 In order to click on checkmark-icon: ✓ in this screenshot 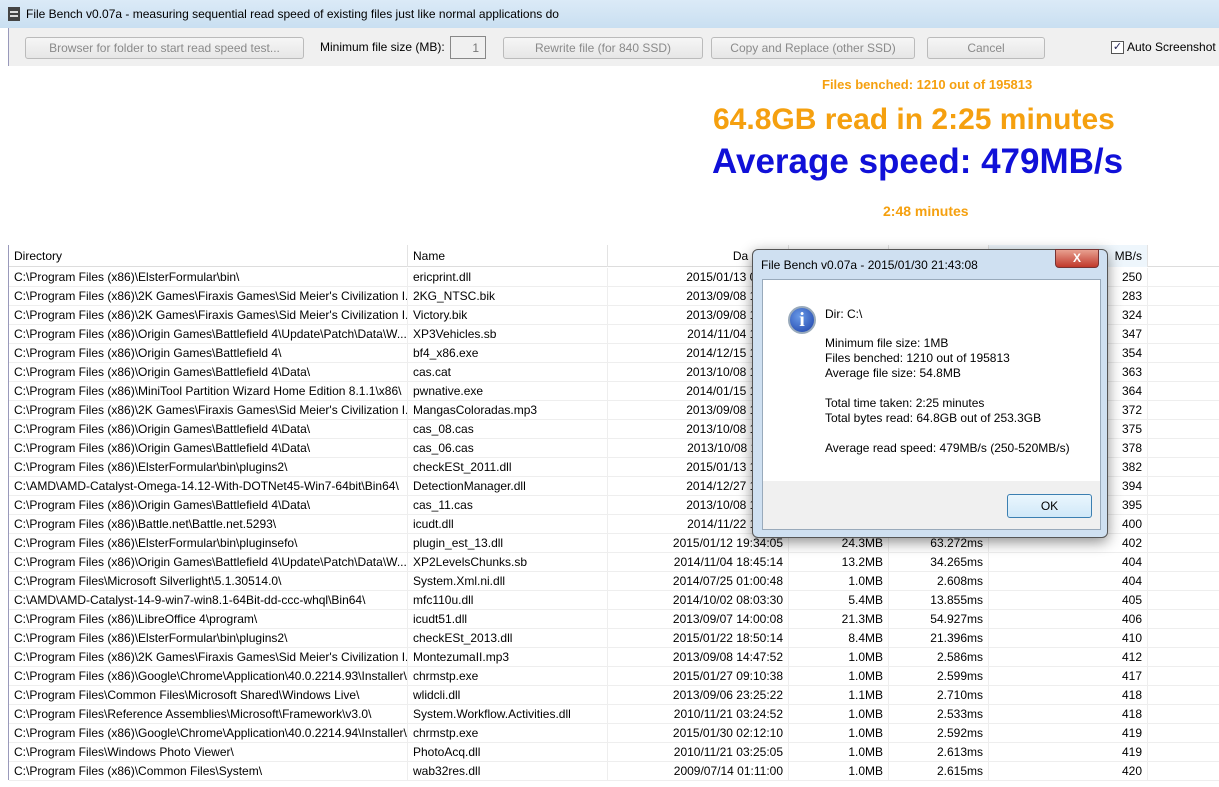, I will do `click(1117, 47)`.